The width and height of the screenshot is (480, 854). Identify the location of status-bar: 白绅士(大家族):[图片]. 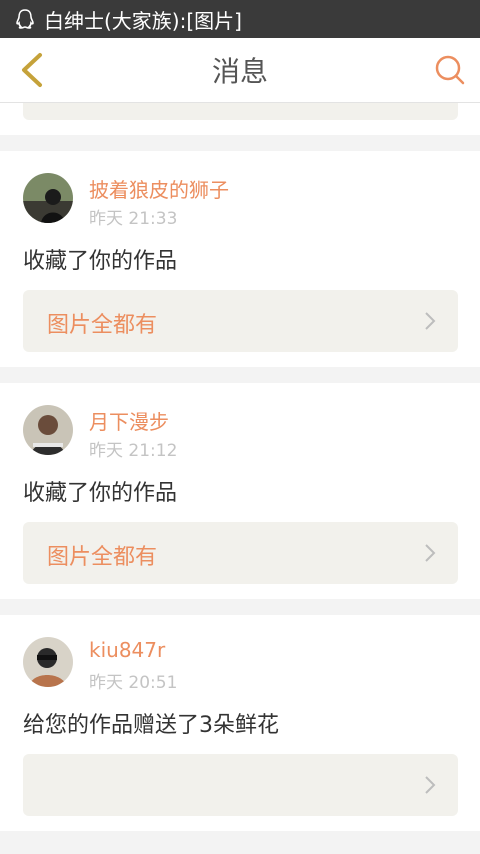
(240, 19).